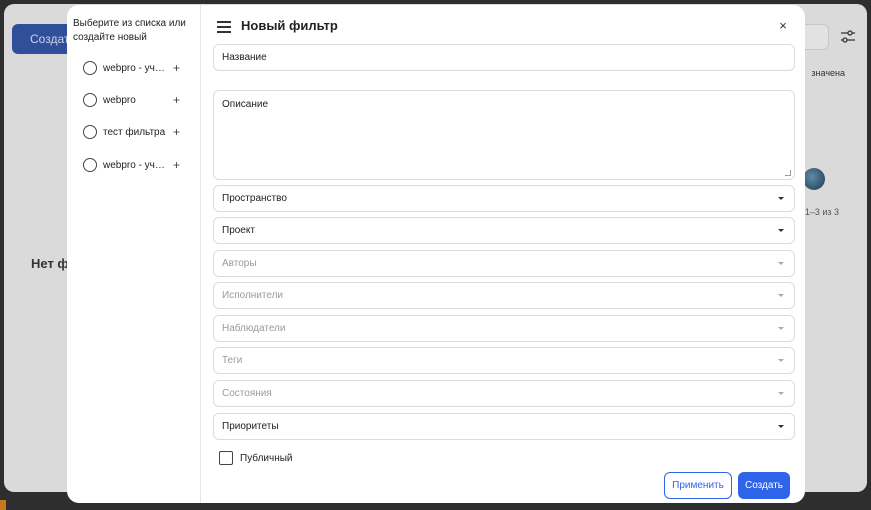 The image size is (871, 510). Describe the element at coordinates (504, 263) in the screenshot. I see `authors-select: Авторы` at that location.